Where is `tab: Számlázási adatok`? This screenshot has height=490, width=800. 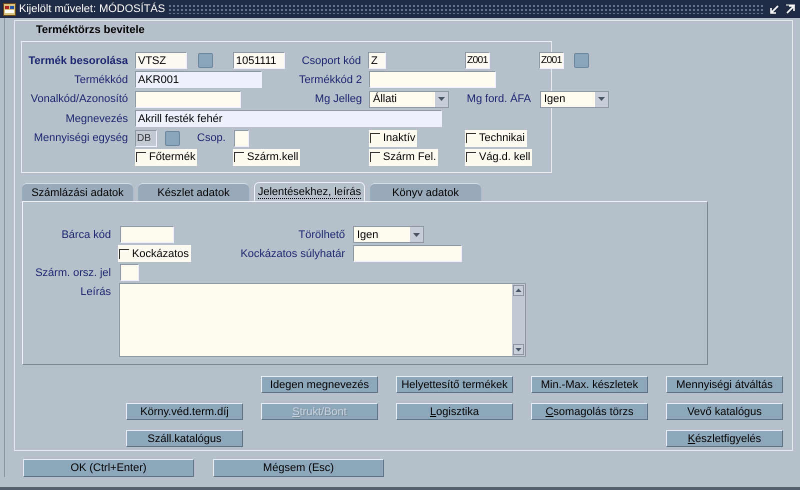
tab: Számlázási adatok is located at coordinates (77, 192).